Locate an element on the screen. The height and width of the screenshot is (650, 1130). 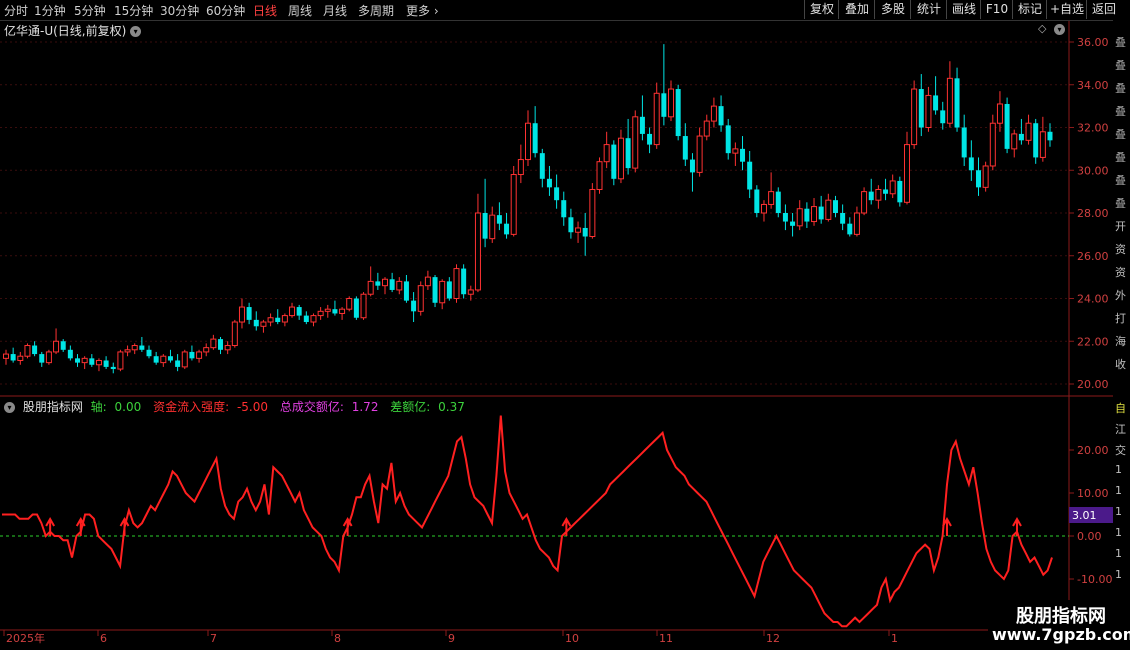
tf-1min: 1分钟 is located at coordinates (50, 10).